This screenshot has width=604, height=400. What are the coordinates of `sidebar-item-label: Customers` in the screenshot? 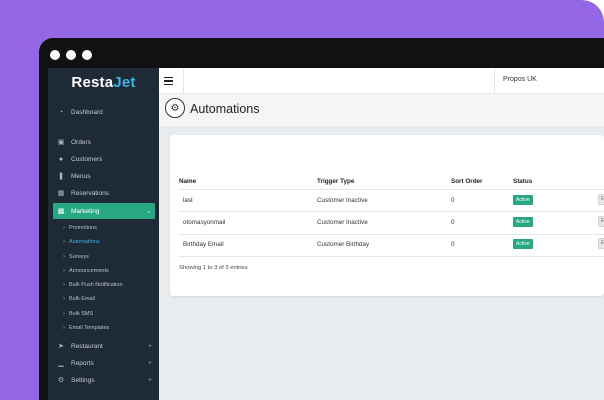 It's located at (87, 159).